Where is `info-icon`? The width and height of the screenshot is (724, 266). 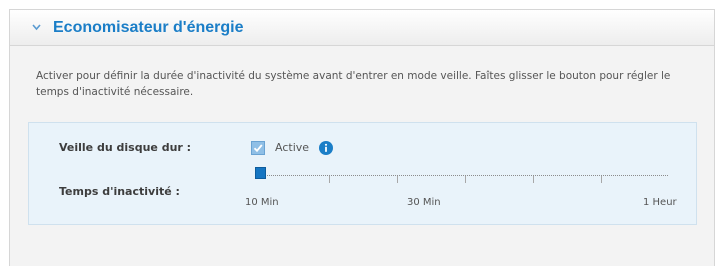
info-icon is located at coordinates (326, 148).